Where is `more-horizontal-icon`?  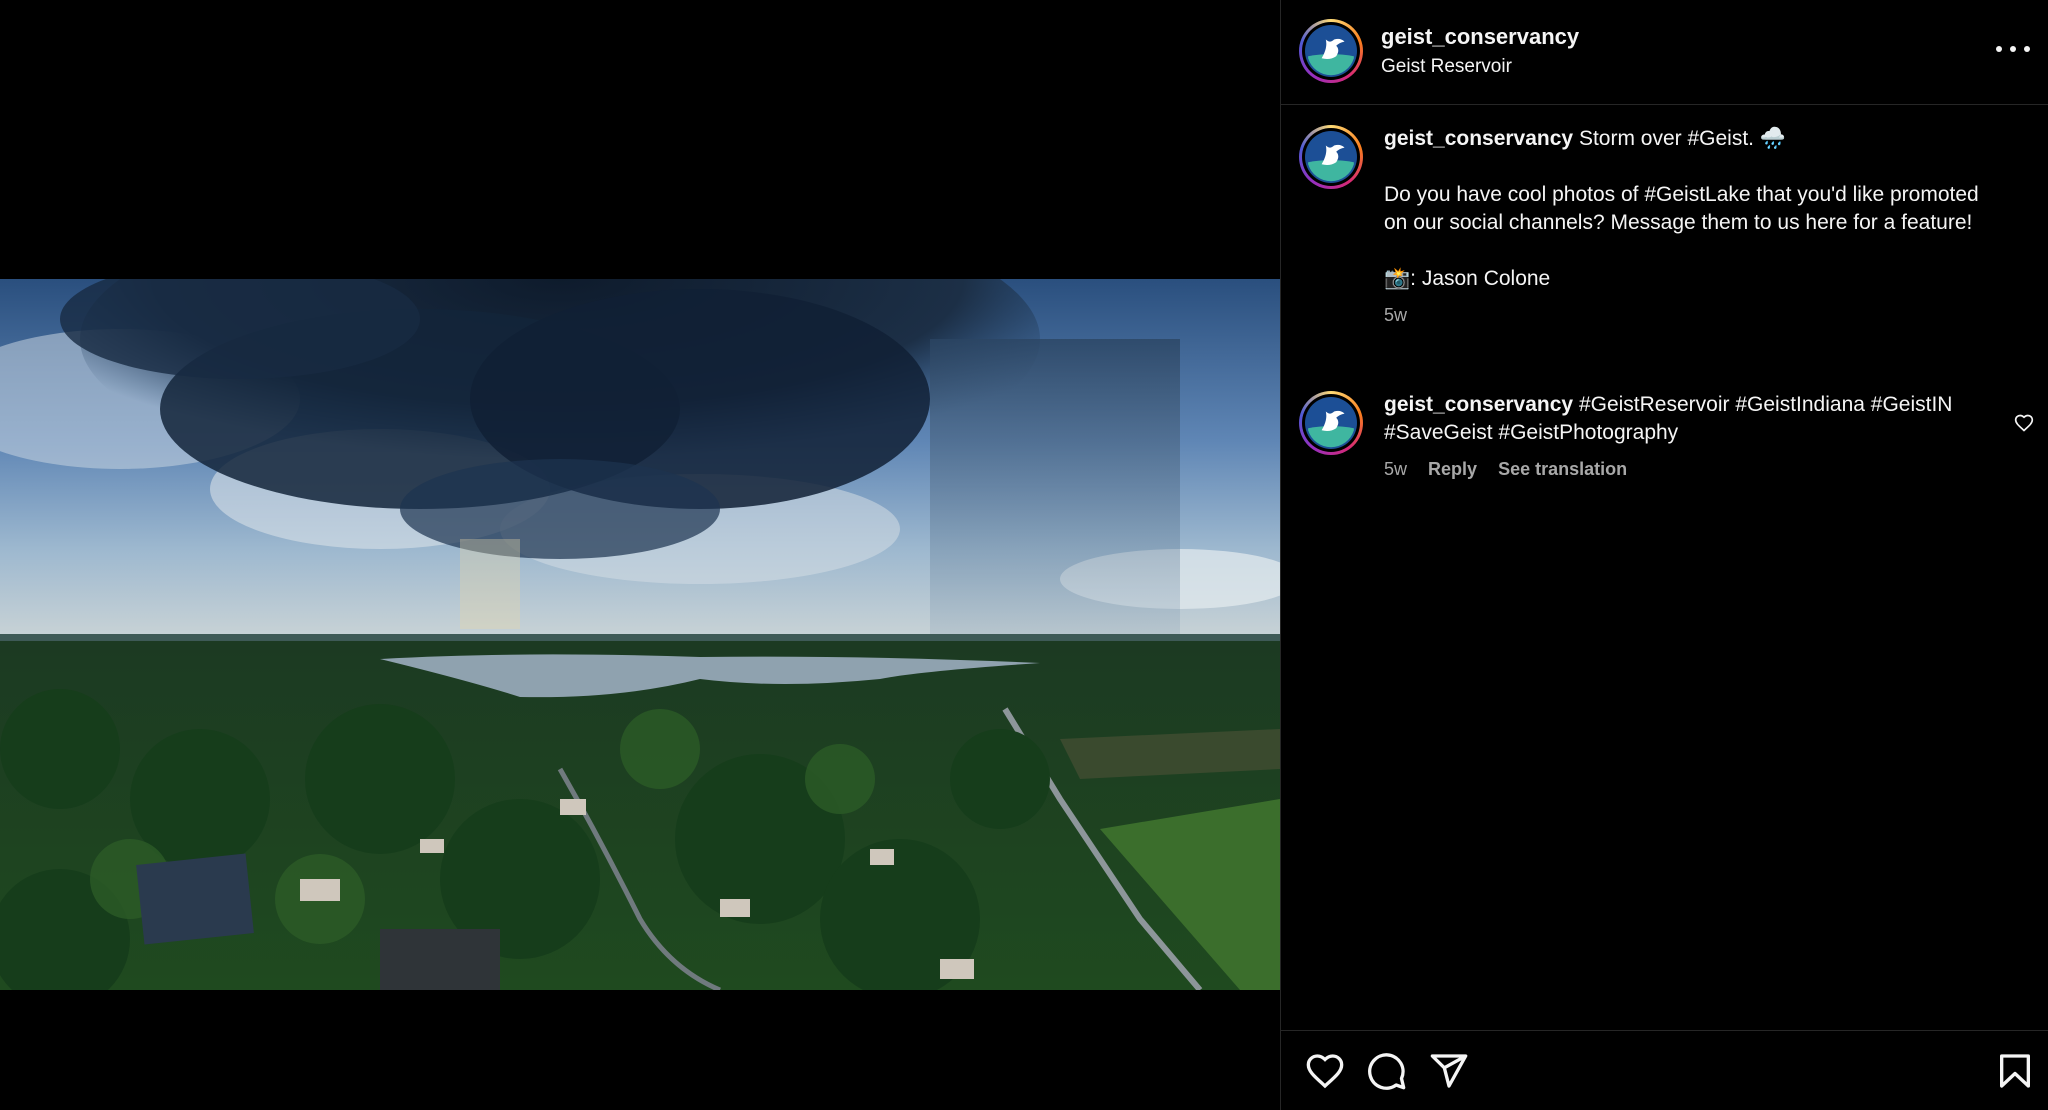 more-horizontal-icon is located at coordinates (2013, 49).